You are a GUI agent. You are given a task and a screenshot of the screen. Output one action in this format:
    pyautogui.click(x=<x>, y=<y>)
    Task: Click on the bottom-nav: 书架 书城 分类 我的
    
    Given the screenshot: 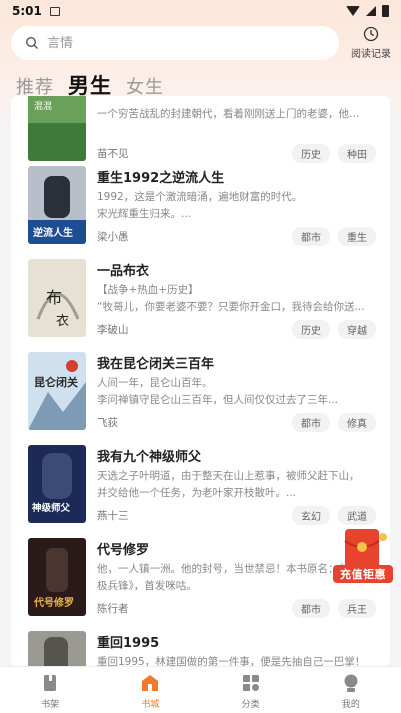 What is the action you would take?
    pyautogui.click(x=200, y=689)
    